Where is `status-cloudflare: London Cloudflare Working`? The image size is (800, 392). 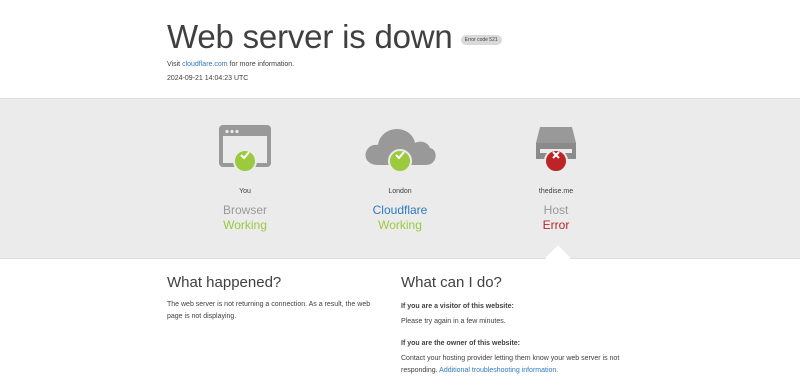
status-cloudflare: London Cloudflare Working is located at coordinates (400, 178).